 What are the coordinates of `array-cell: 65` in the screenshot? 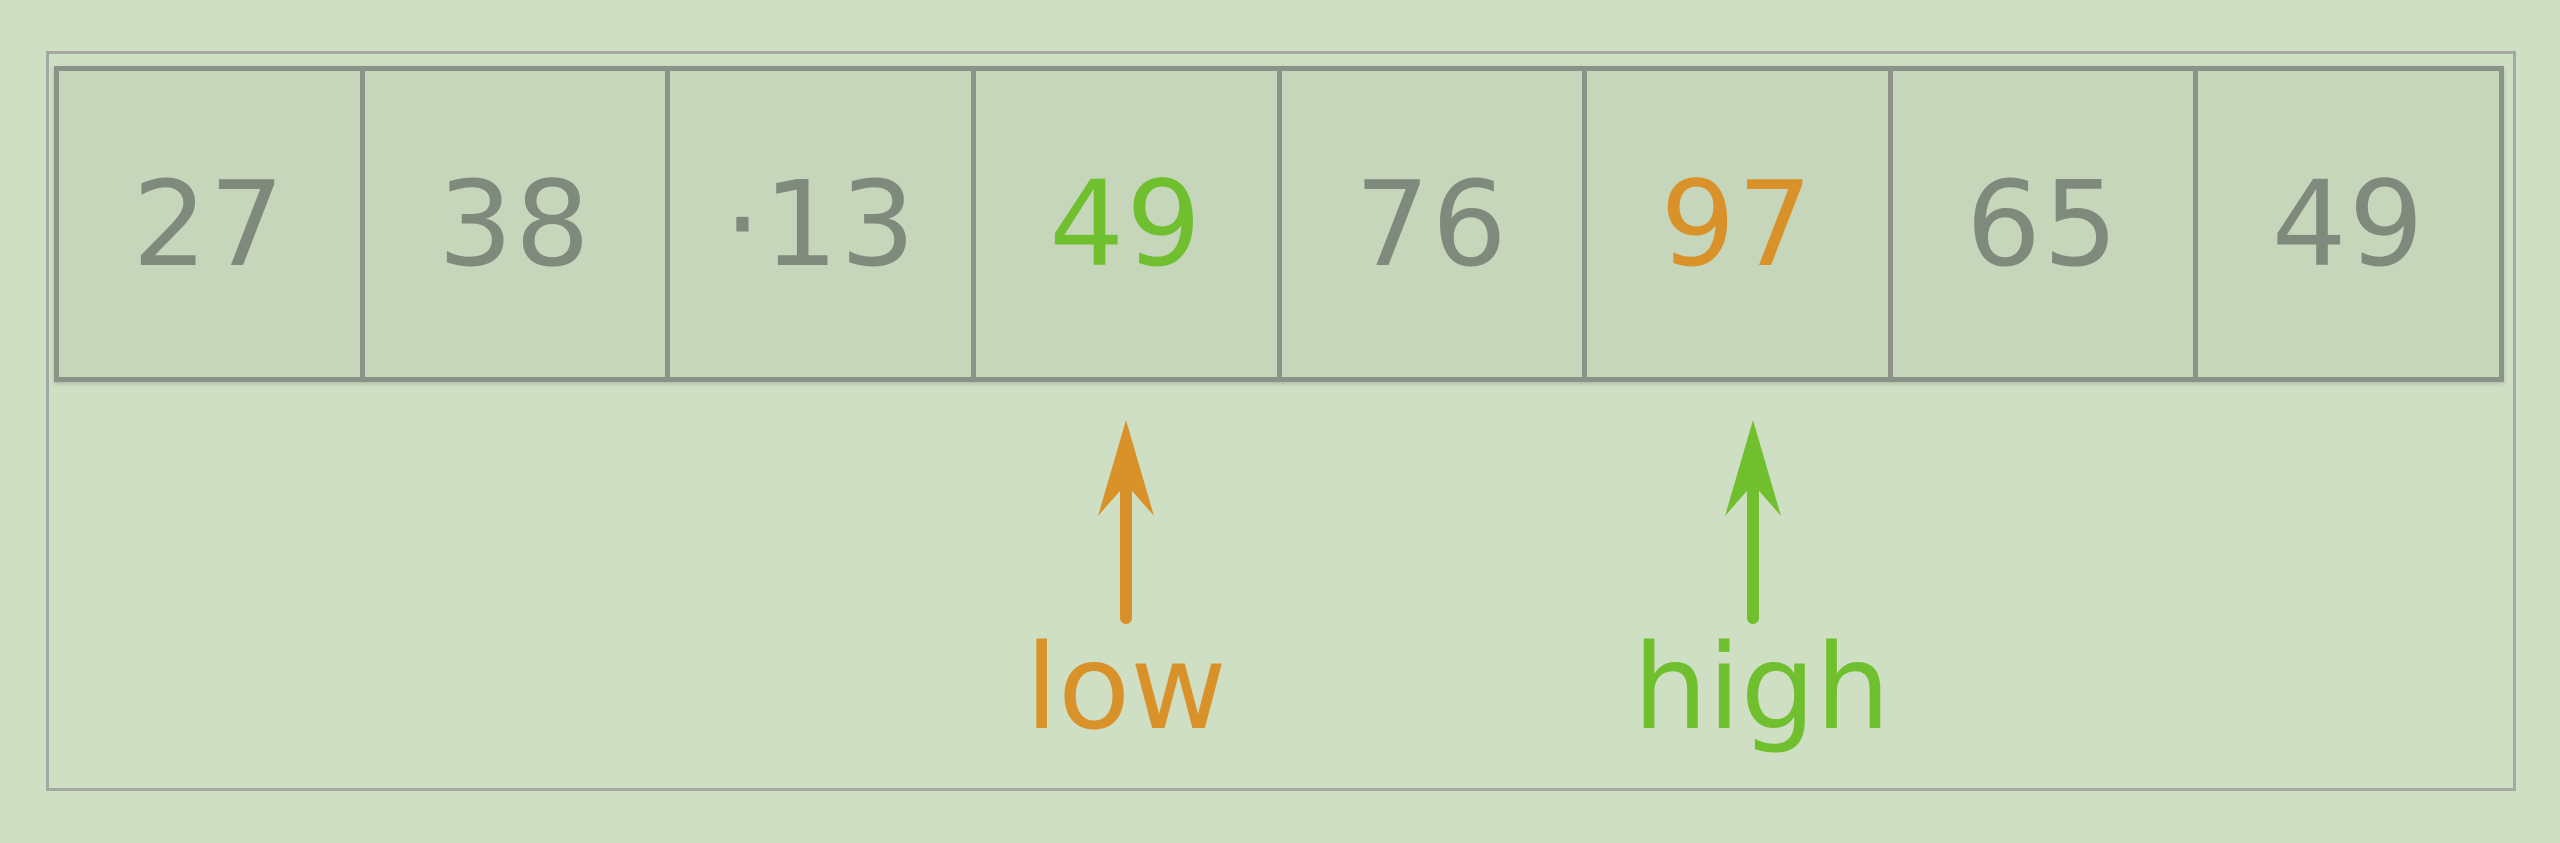 It's located at (2040, 224).